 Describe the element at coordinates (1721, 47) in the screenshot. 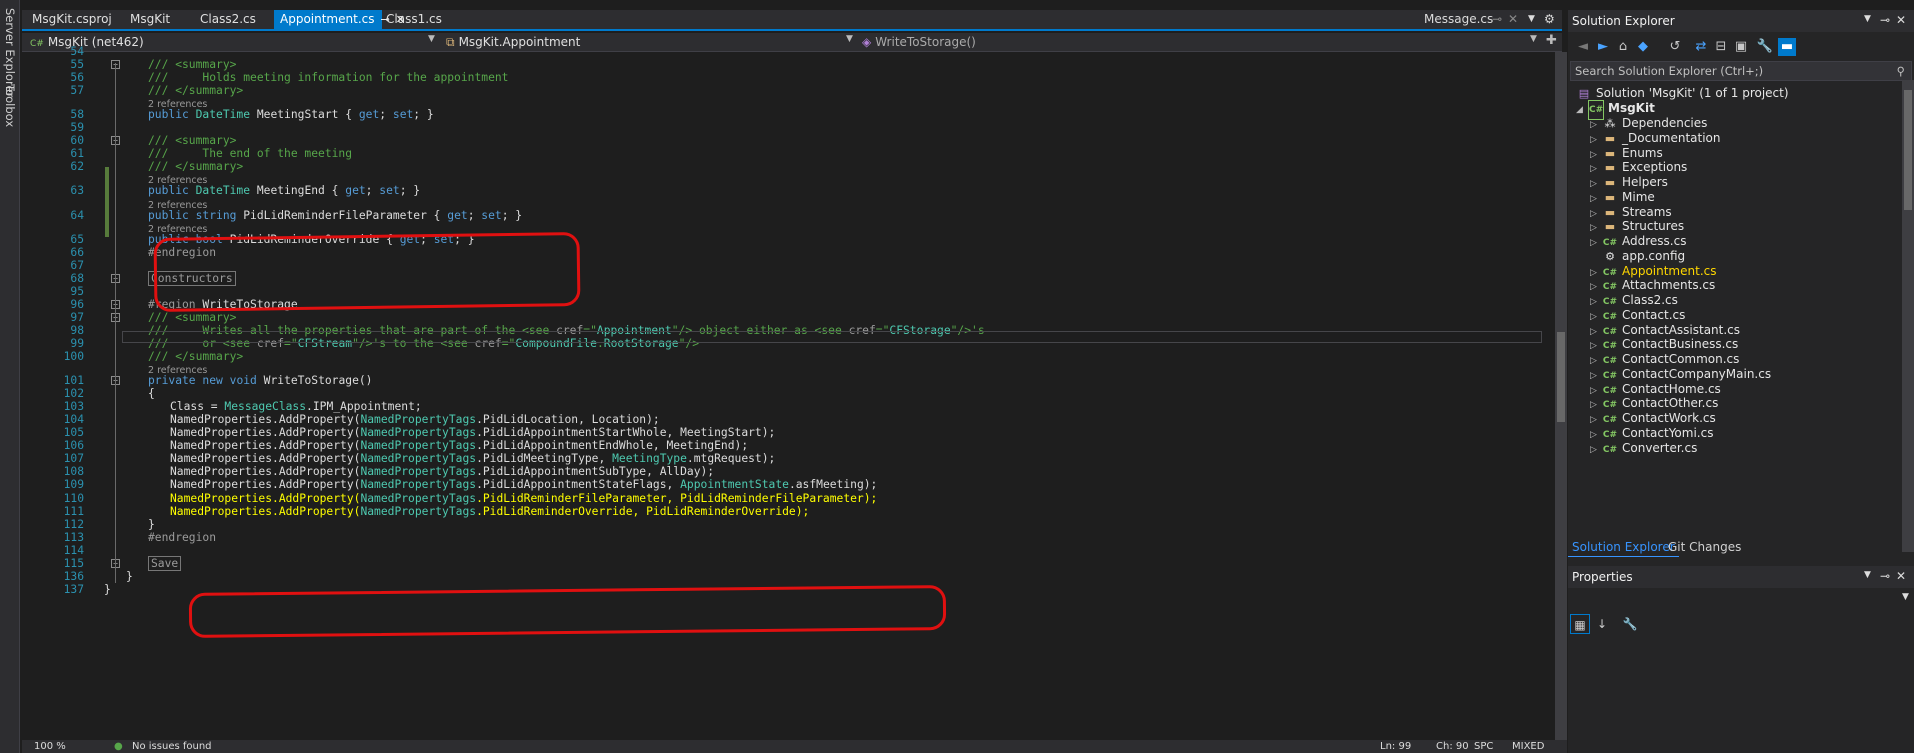

I see `collapse-all-icon: ⊟` at that location.